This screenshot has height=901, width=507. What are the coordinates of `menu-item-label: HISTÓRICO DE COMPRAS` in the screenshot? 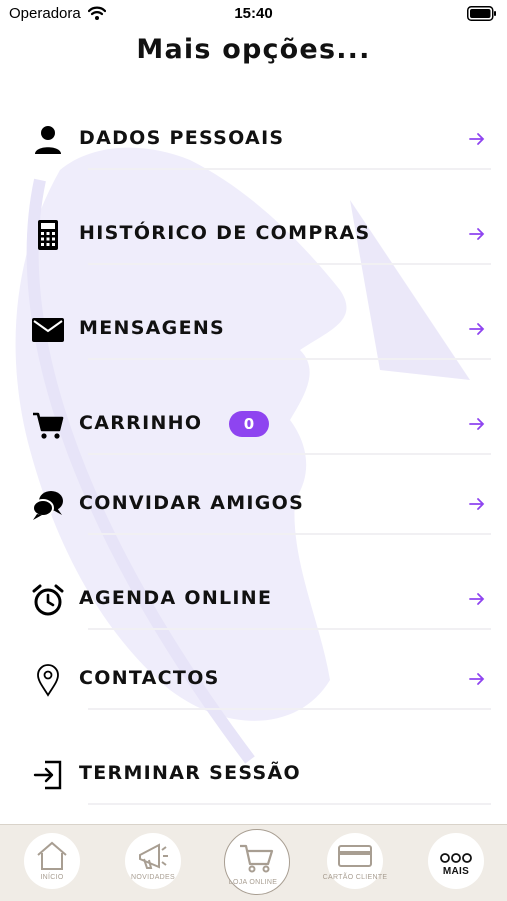 It's located at (225, 233).